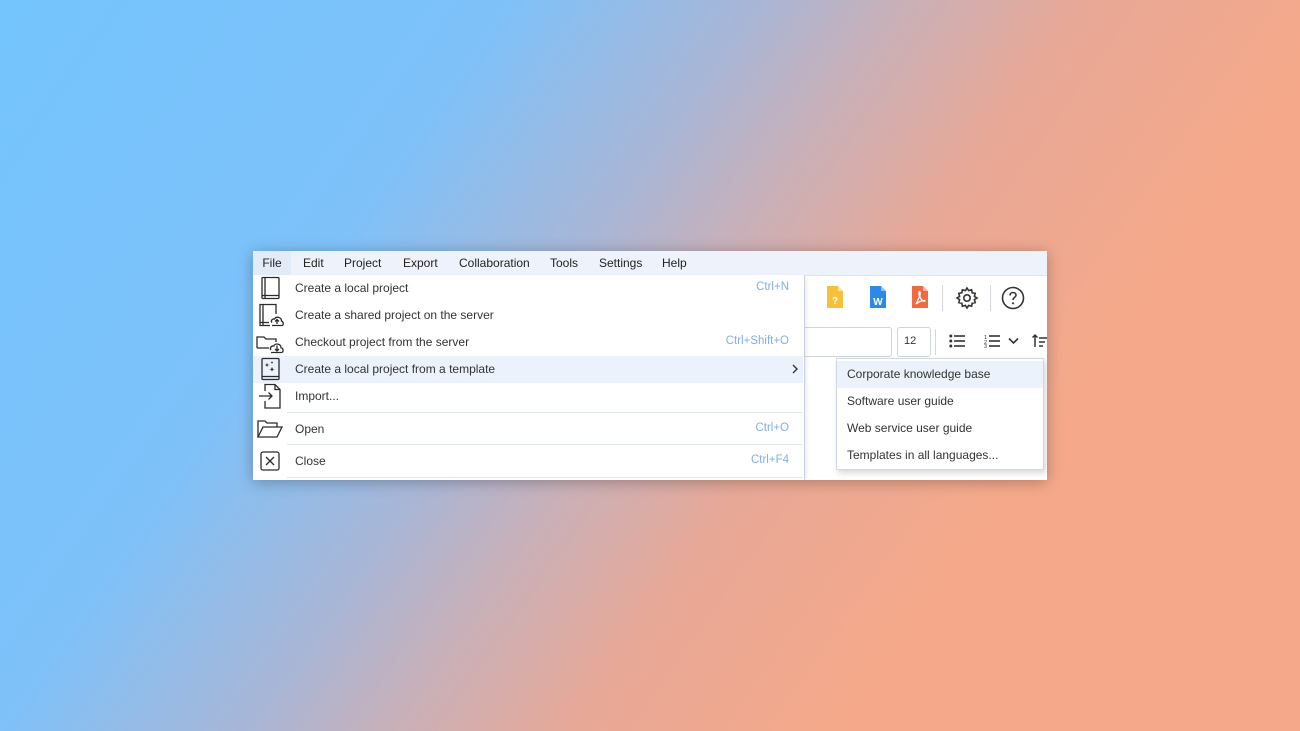 The height and width of the screenshot is (731, 1300). What do you see at coordinates (310, 429) in the screenshot?
I see `menu-item-label: Open` at bounding box center [310, 429].